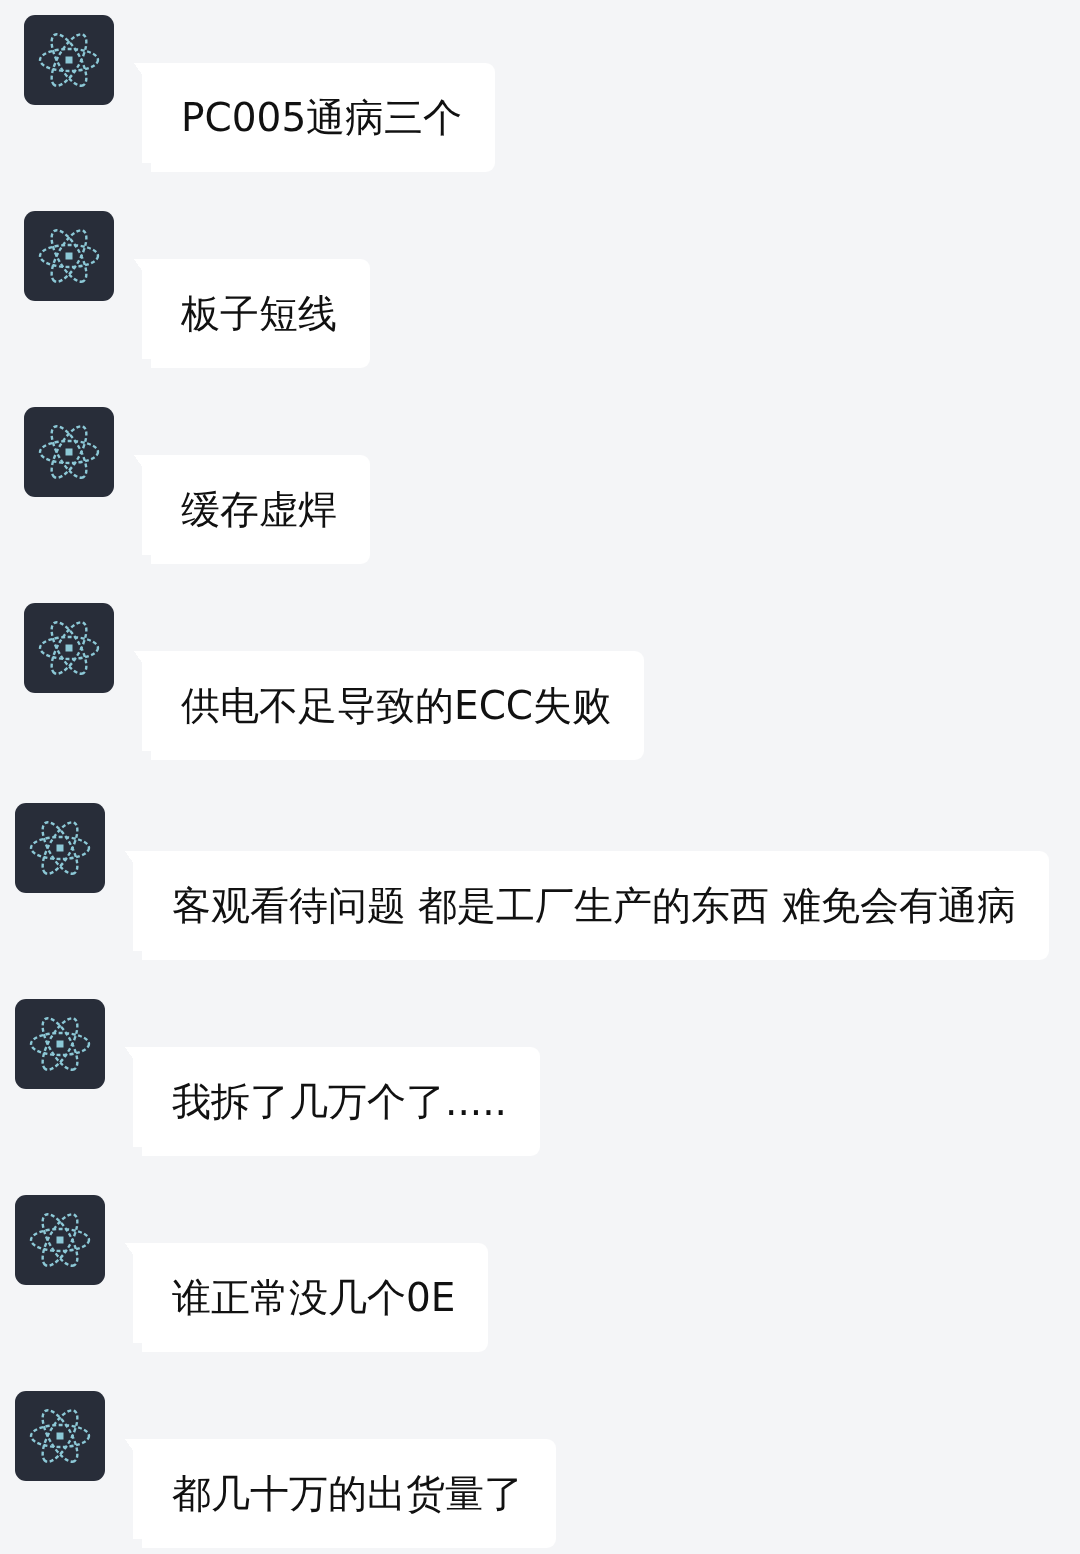  What do you see at coordinates (389, 705) in the screenshot?
I see `message-bubble: 供电不足导致的ECC失败` at bounding box center [389, 705].